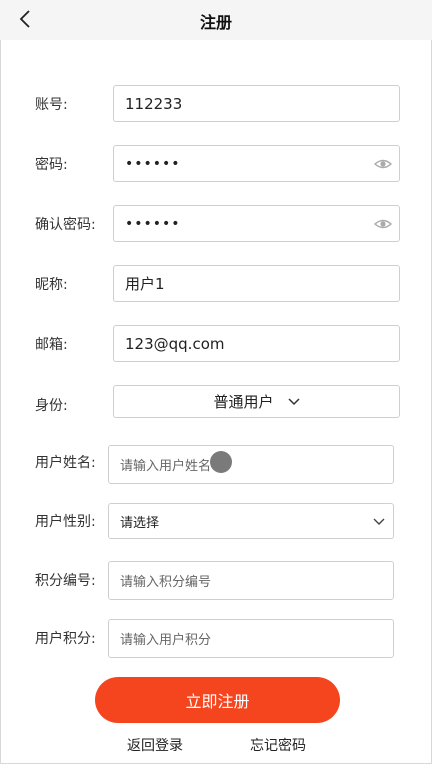  Describe the element at coordinates (153, 223) in the screenshot. I see `confirm-password-value: ••••••` at that location.